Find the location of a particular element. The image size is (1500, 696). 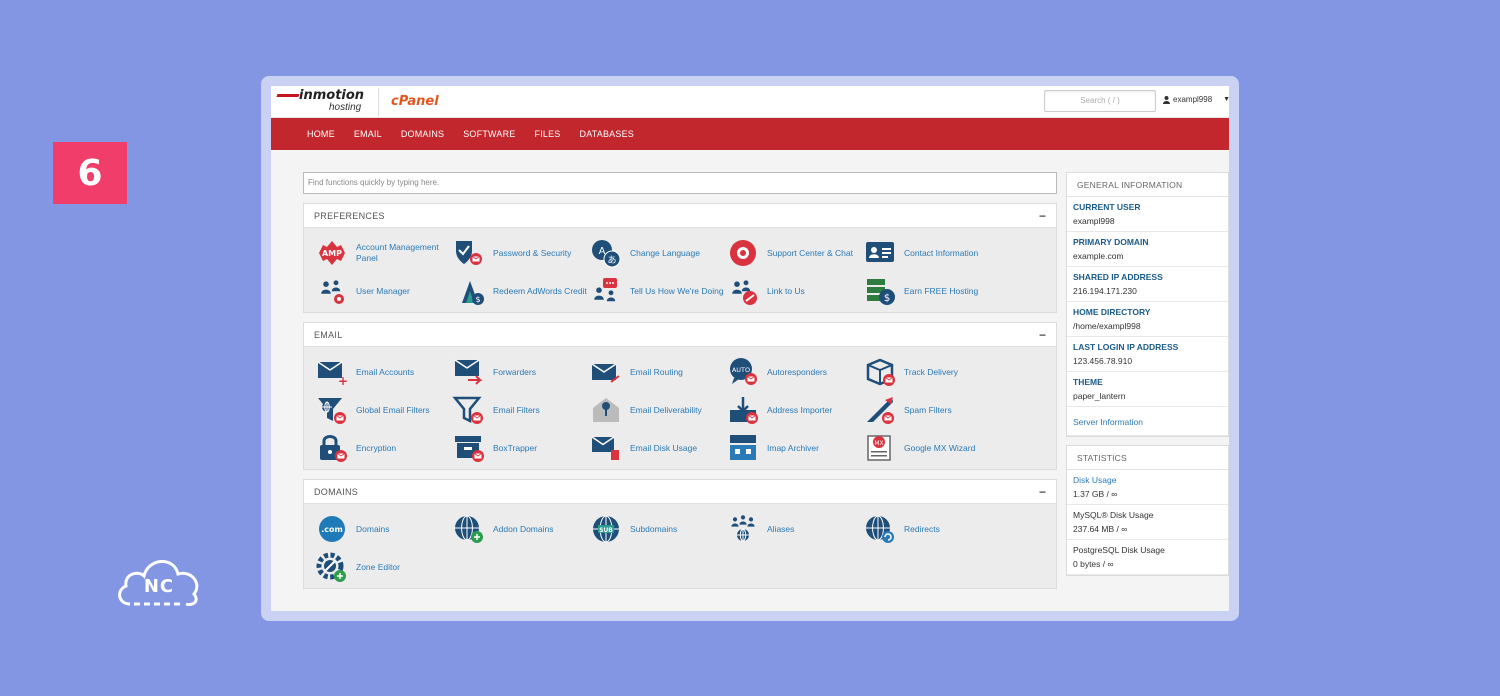

stat-key: PostgreSQL Disk Usage is located at coordinates (1119, 550).